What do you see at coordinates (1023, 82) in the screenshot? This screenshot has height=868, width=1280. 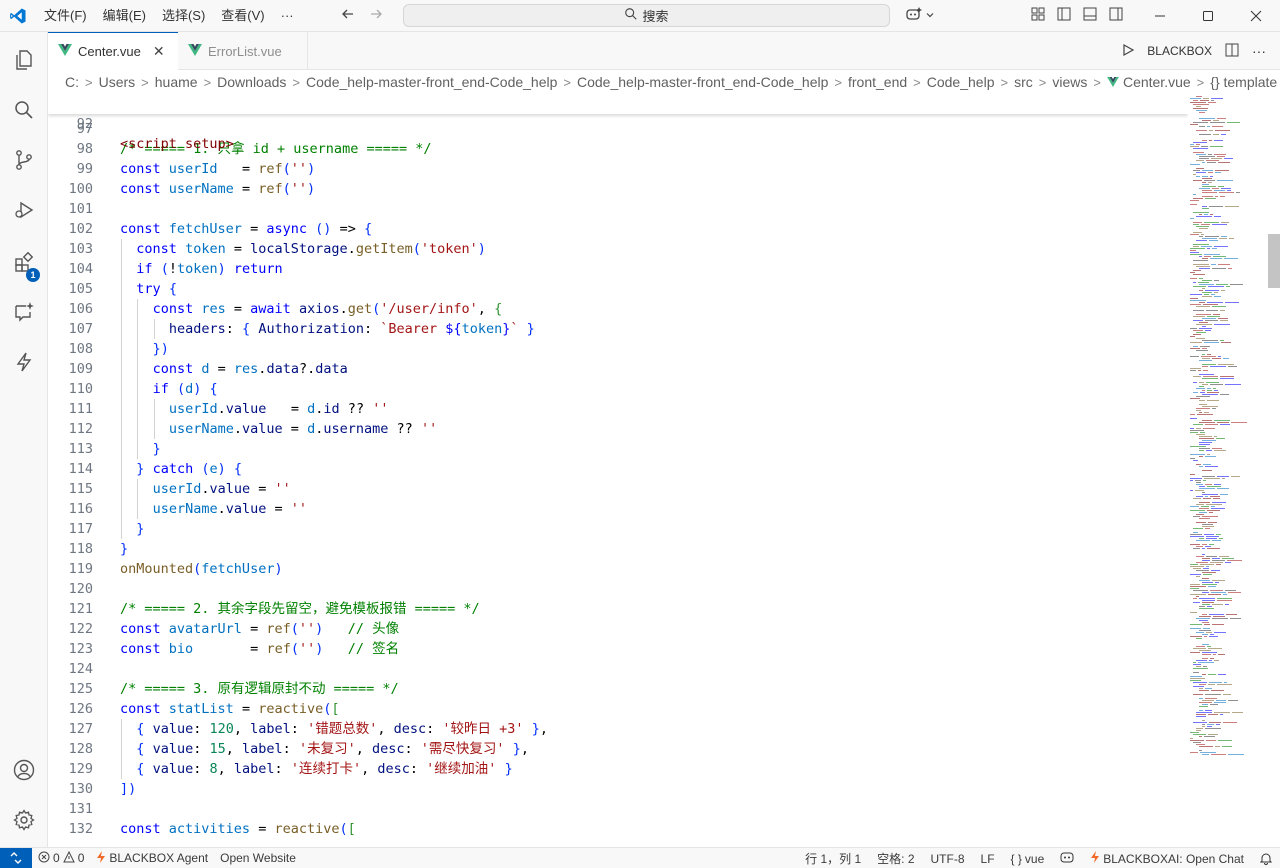 I see `breadcrumb-item: src` at bounding box center [1023, 82].